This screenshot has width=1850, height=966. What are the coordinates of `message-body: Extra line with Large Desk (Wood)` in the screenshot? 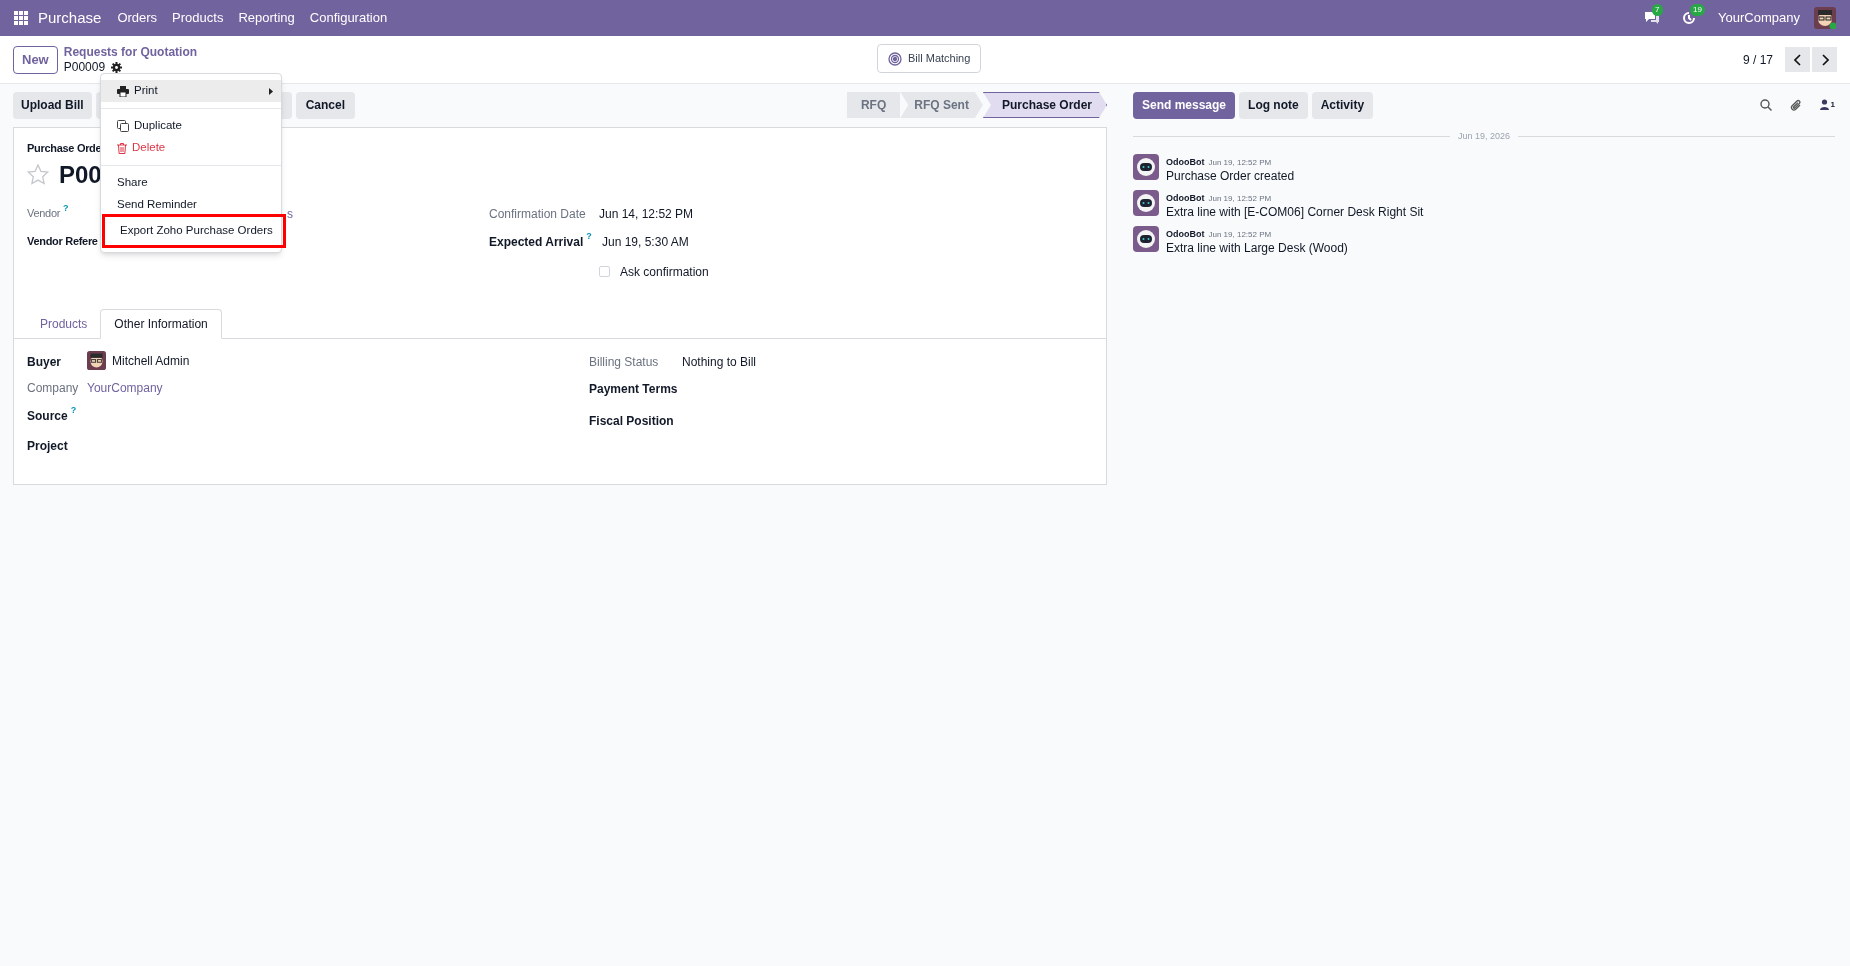 It's located at (1257, 247).